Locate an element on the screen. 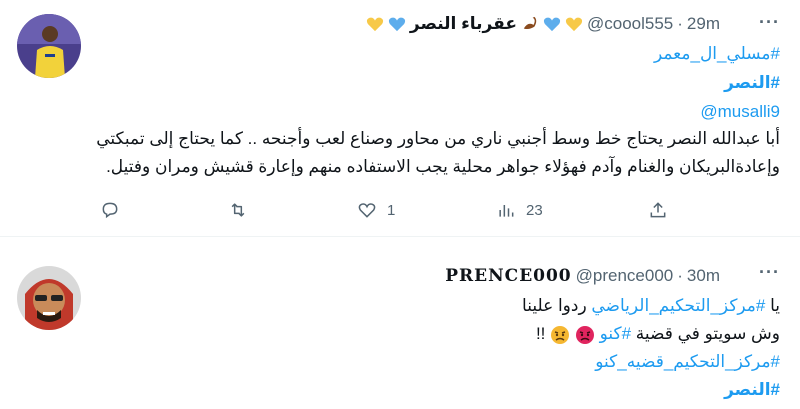 The image size is (800, 409). tweet-text: ردوا علينا is located at coordinates (557, 305).